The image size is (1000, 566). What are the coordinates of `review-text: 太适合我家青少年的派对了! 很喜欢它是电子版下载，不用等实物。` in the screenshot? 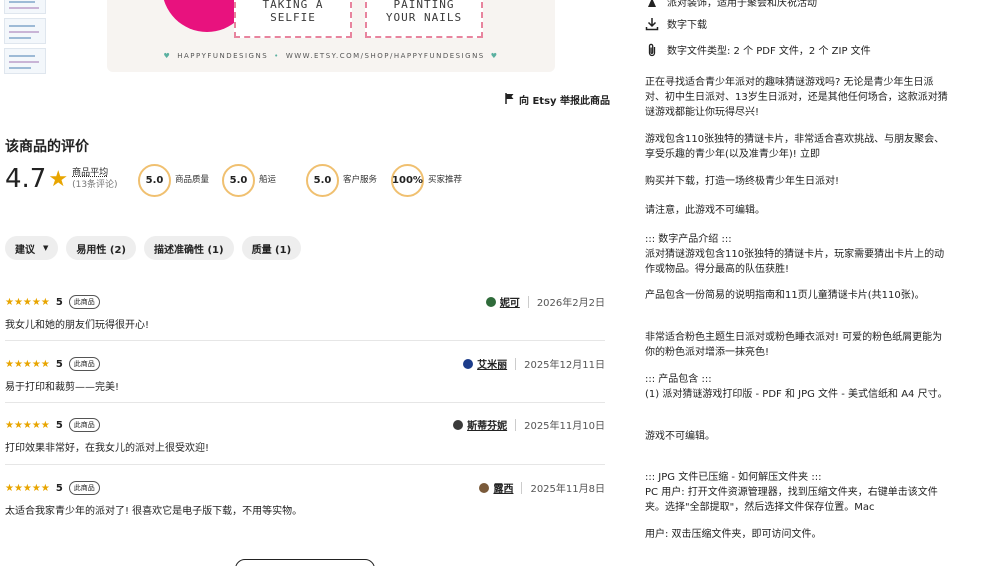 It's located at (154, 511).